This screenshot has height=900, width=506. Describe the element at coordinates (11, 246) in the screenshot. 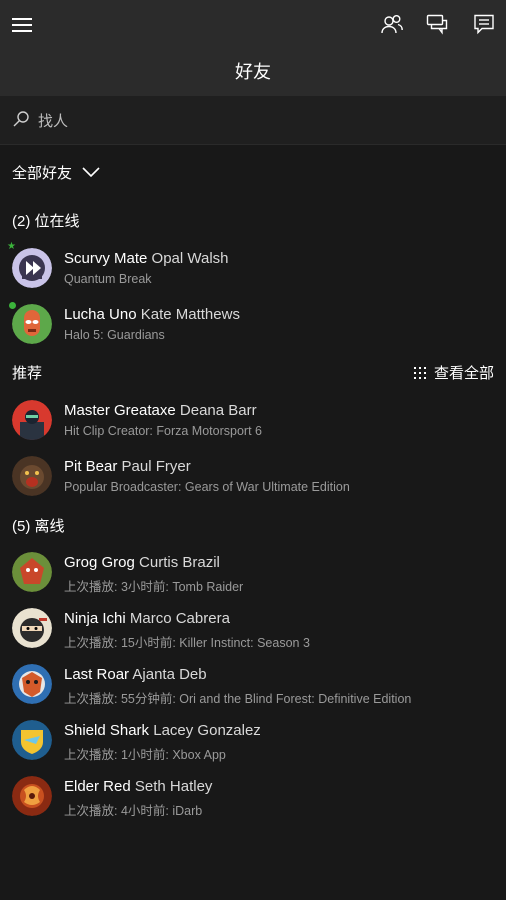

I see `presence-star-icon: ★` at that location.